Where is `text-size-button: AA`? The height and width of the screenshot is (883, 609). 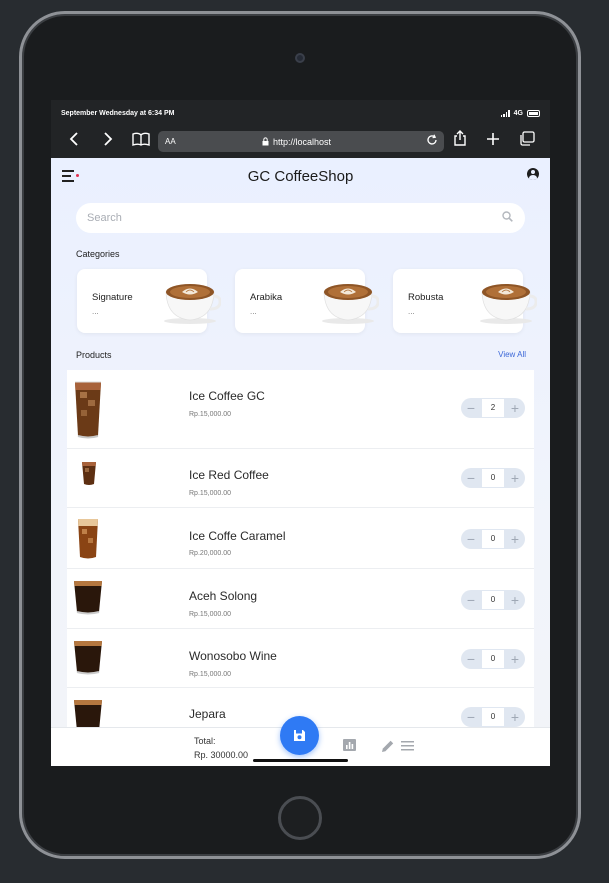
text-size-button: AA is located at coordinates (170, 141).